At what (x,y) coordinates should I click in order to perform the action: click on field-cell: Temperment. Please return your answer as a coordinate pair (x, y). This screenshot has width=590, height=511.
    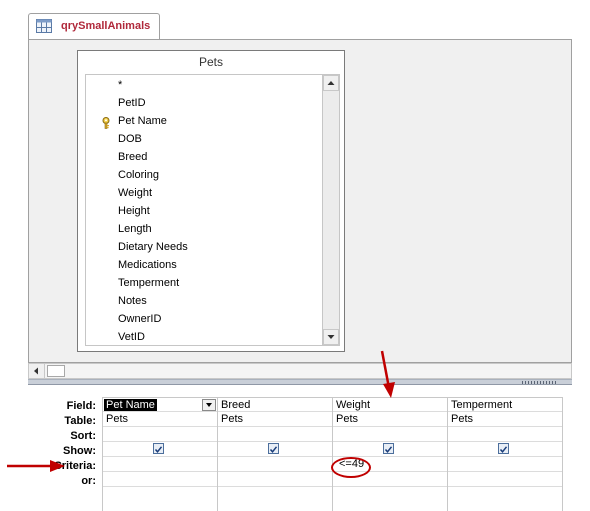
    Looking at the image, I should click on (505, 404).